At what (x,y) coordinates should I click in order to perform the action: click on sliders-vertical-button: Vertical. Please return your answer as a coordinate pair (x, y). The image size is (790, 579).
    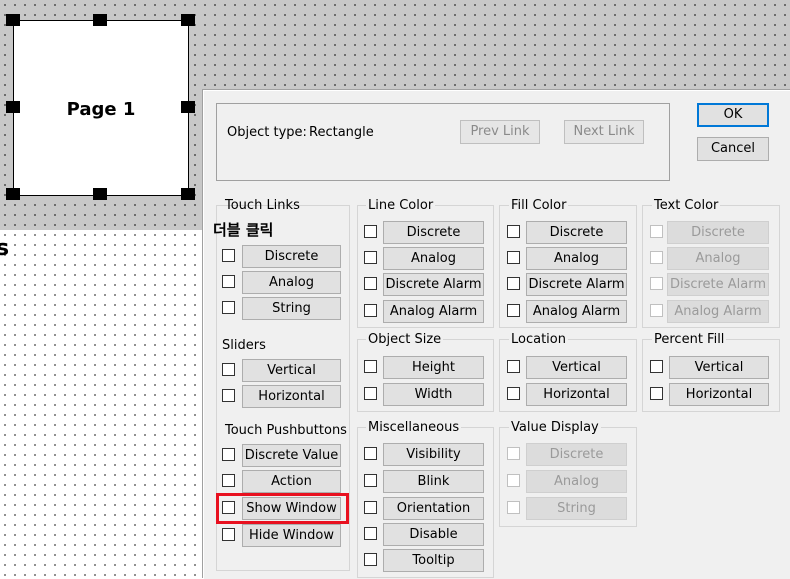
    Looking at the image, I should click on (291, 370).